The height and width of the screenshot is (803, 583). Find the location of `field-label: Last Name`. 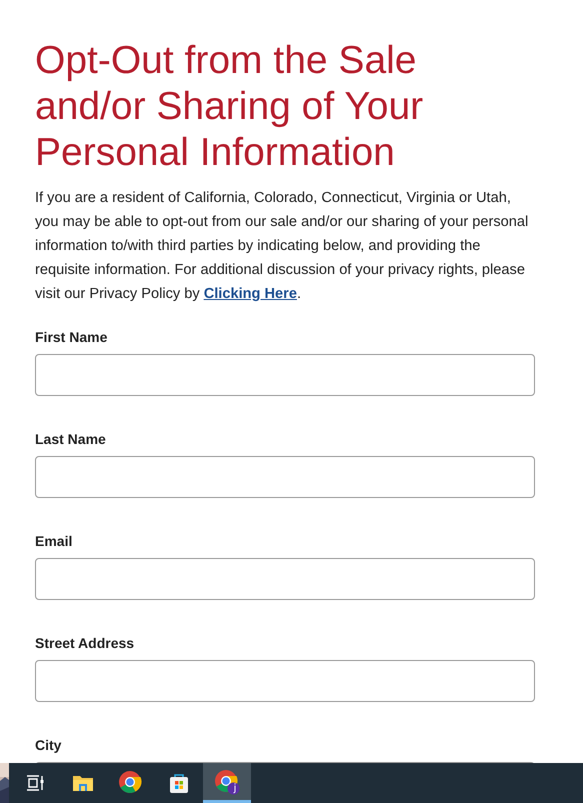

field-label: Last Name is located at coordinates (71, 439).